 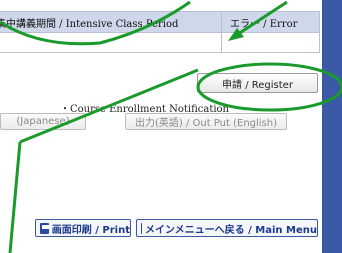 I want to click on print-button: 画面印刷 / Print, so click(x=83, y=228).